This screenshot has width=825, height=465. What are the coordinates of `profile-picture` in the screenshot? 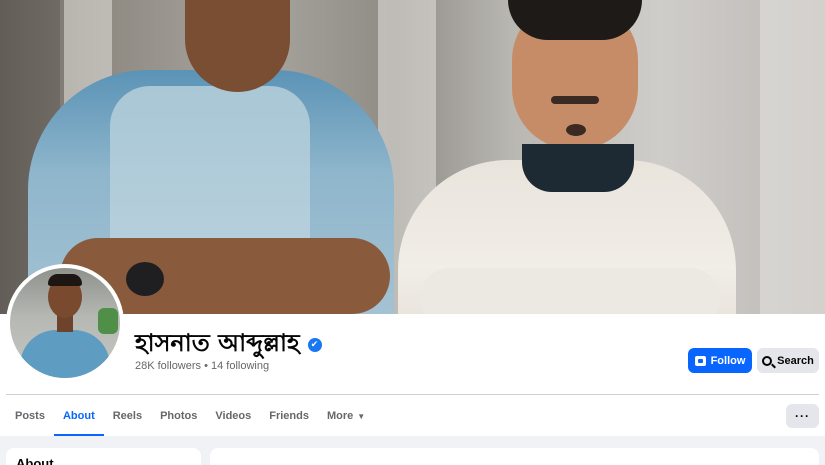 It's located at (65, 323).